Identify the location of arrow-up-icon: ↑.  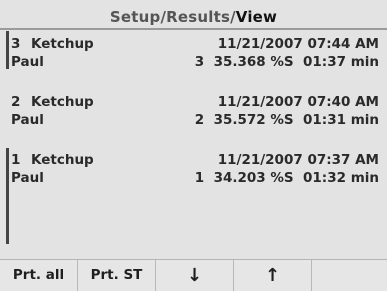
(272, 275).